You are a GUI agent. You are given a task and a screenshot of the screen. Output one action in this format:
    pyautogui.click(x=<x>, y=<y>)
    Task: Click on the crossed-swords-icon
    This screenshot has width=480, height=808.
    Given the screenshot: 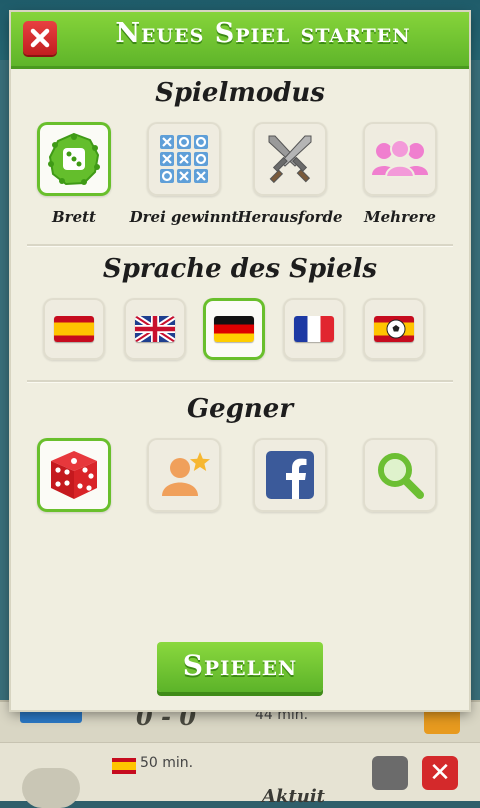 What is the action you would take?
    pyautogui.click(x=290, y=159)
    